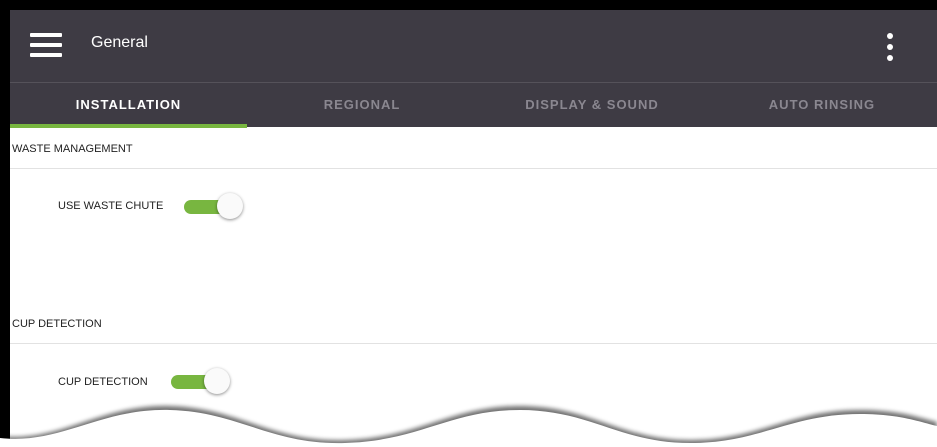  Describe the element at coordinates (201, 382) in the screenshot. I see `cup-detection-toggle` at that location.